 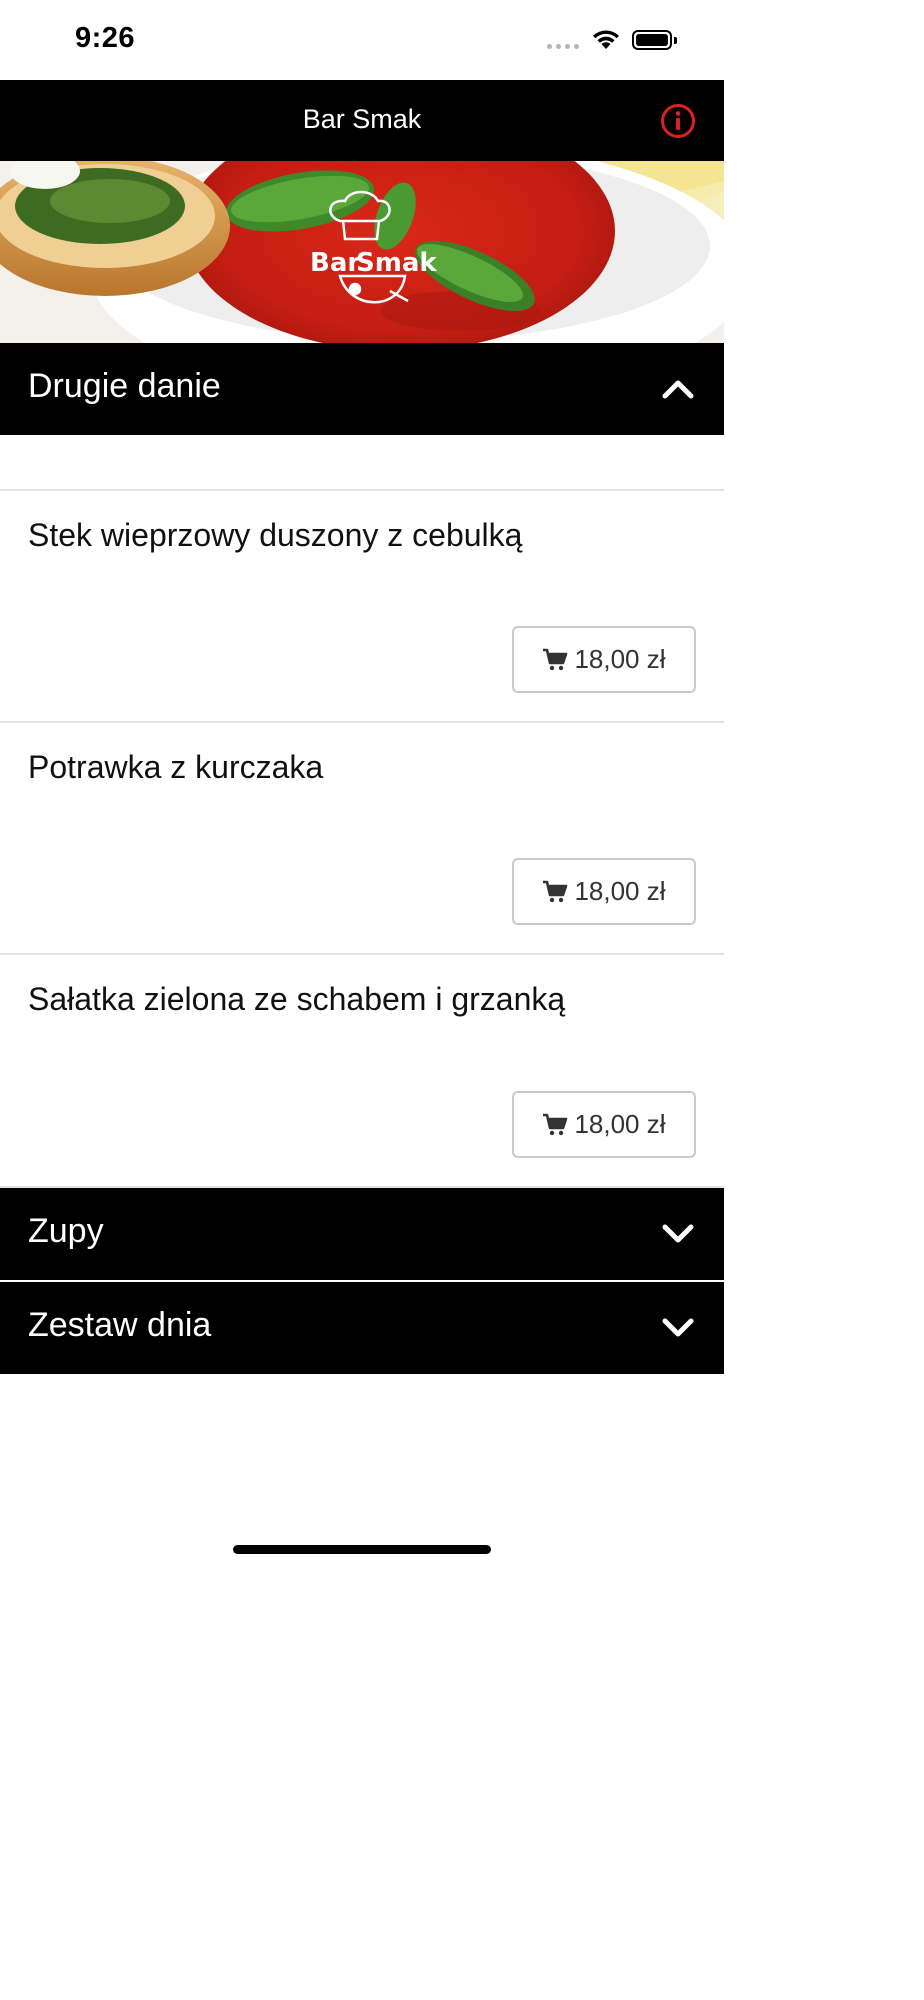 What do you see at coordinates (362, 1234) in the screenshot?
I see `category-header-zupy: Zupy` at bounding box center [362, 1234].